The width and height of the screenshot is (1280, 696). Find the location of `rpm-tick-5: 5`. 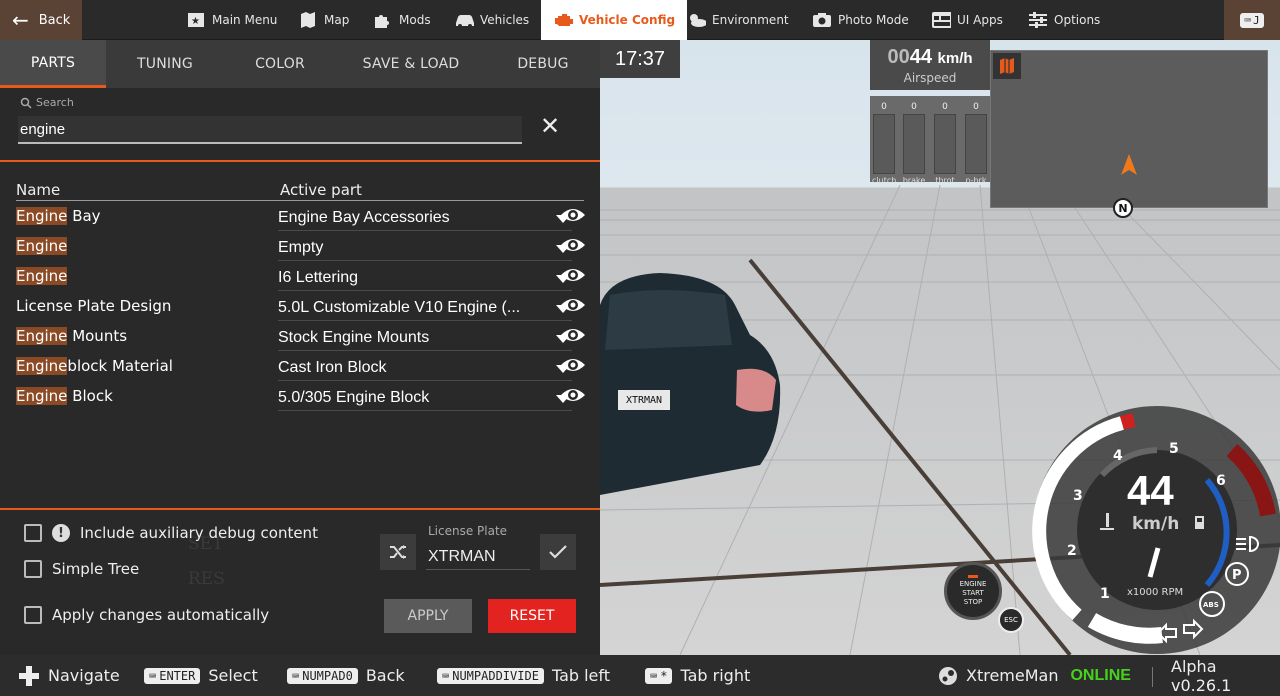

rpm-tick-5: 5 is located at coordinates (1174, 449).